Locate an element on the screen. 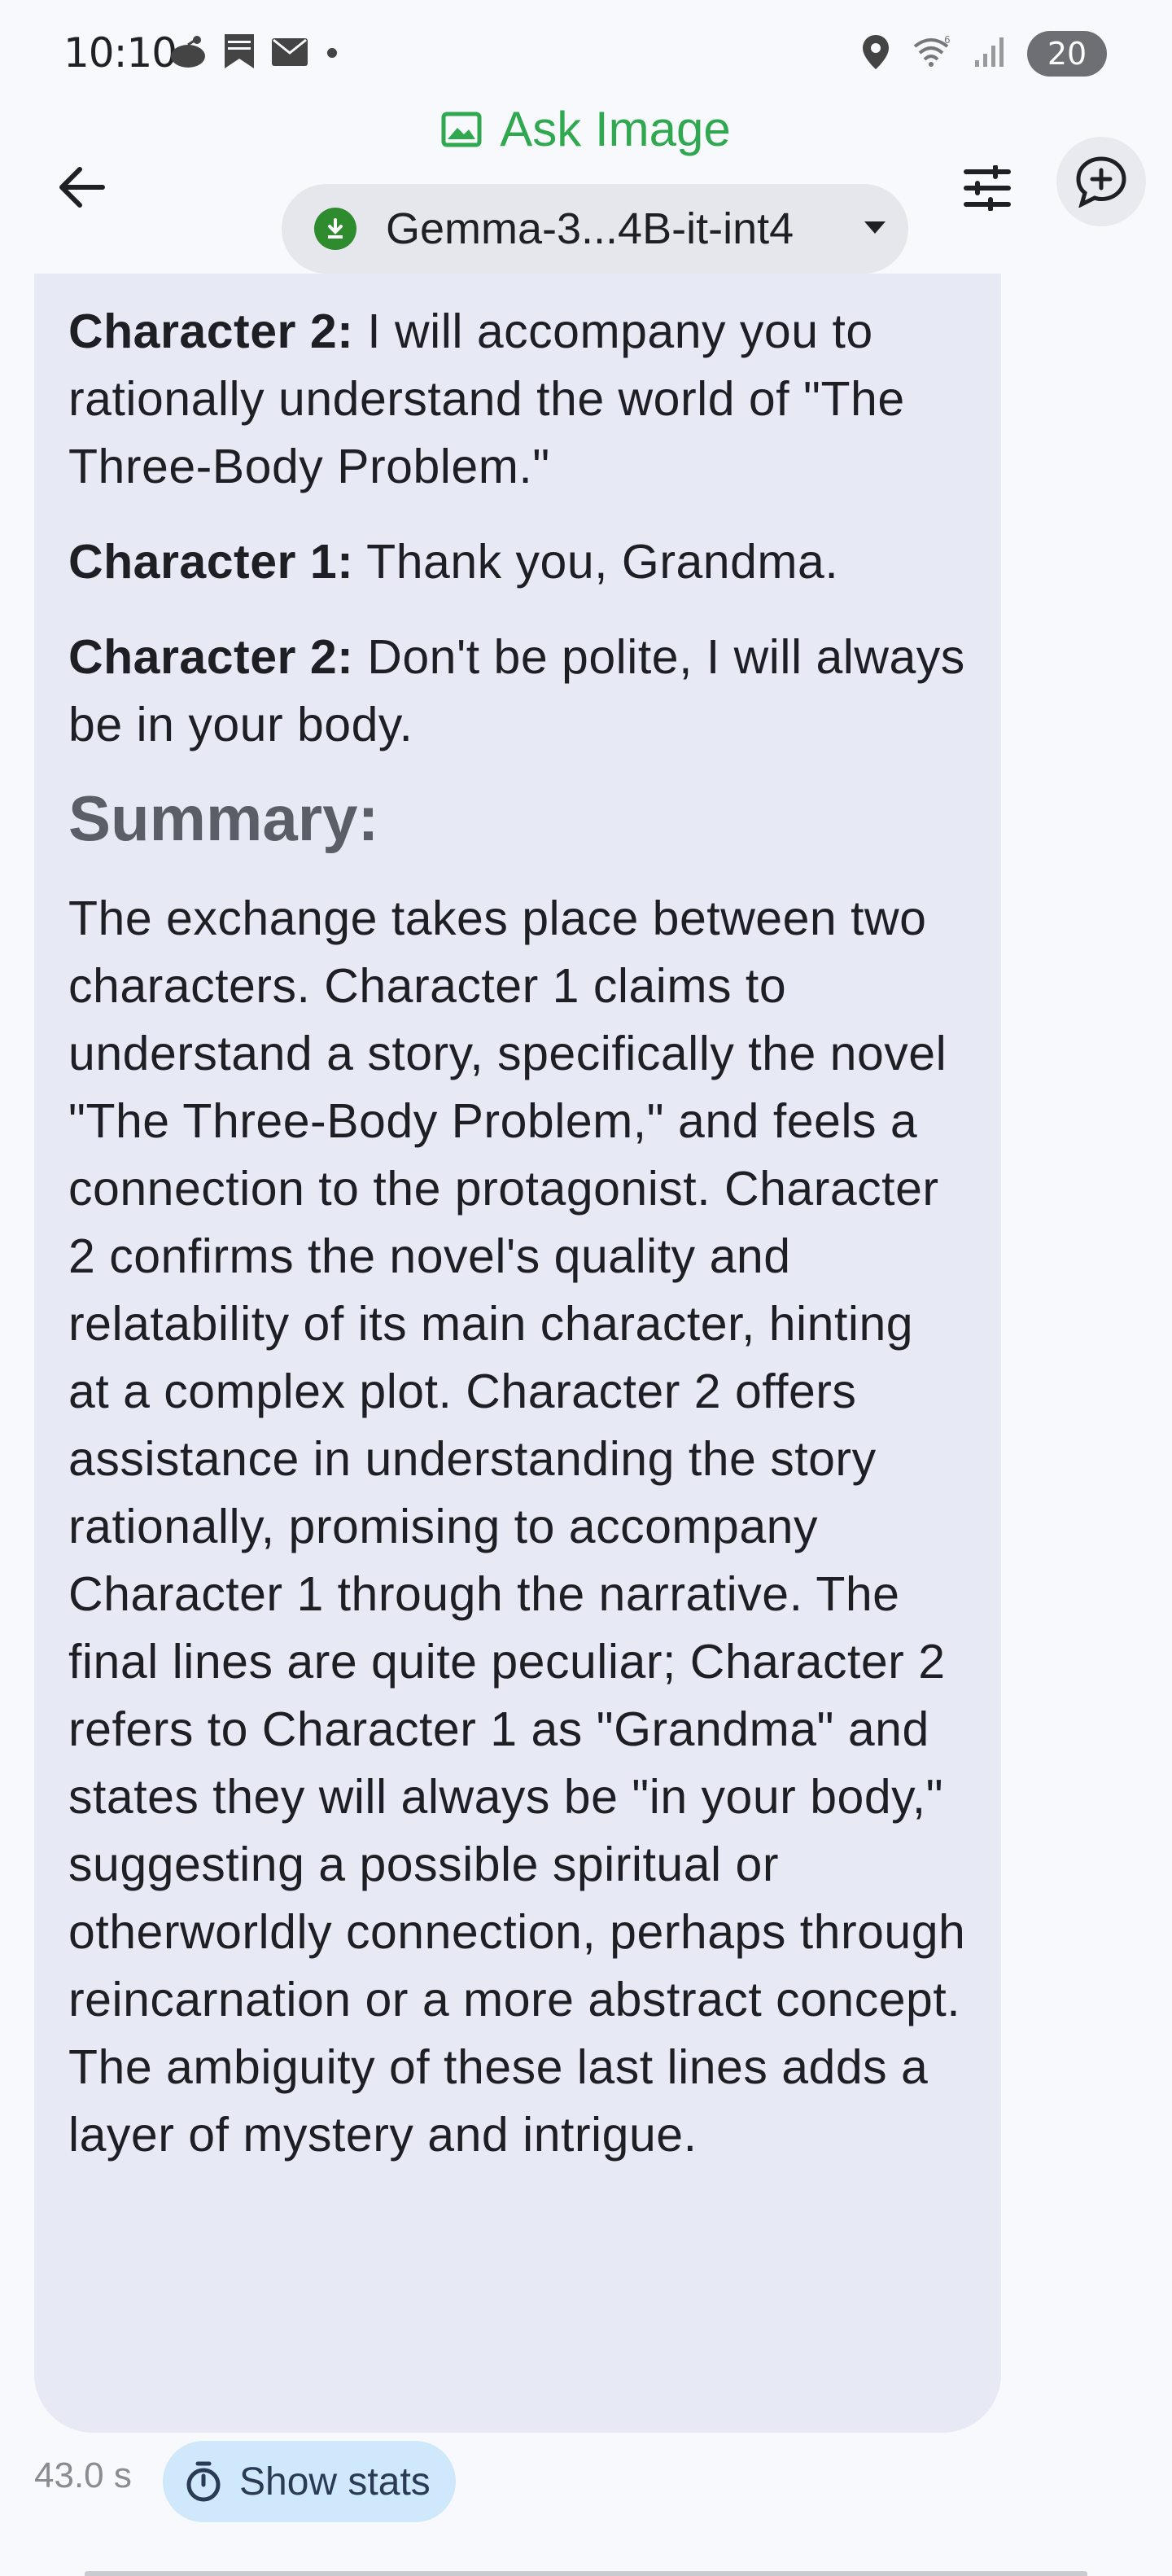  dialogue-text: Thank you, Grandma. is located at coordinates (596, 562).